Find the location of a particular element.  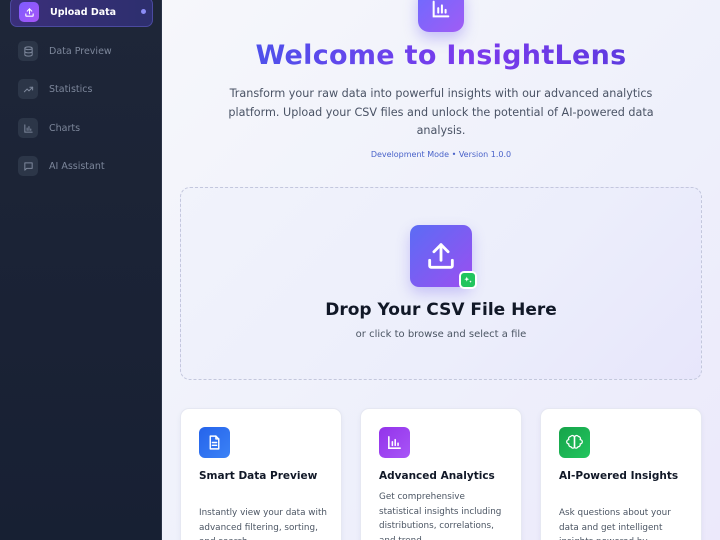

page-title: Welcome to InsightLens is located at coordinates (441, 55).